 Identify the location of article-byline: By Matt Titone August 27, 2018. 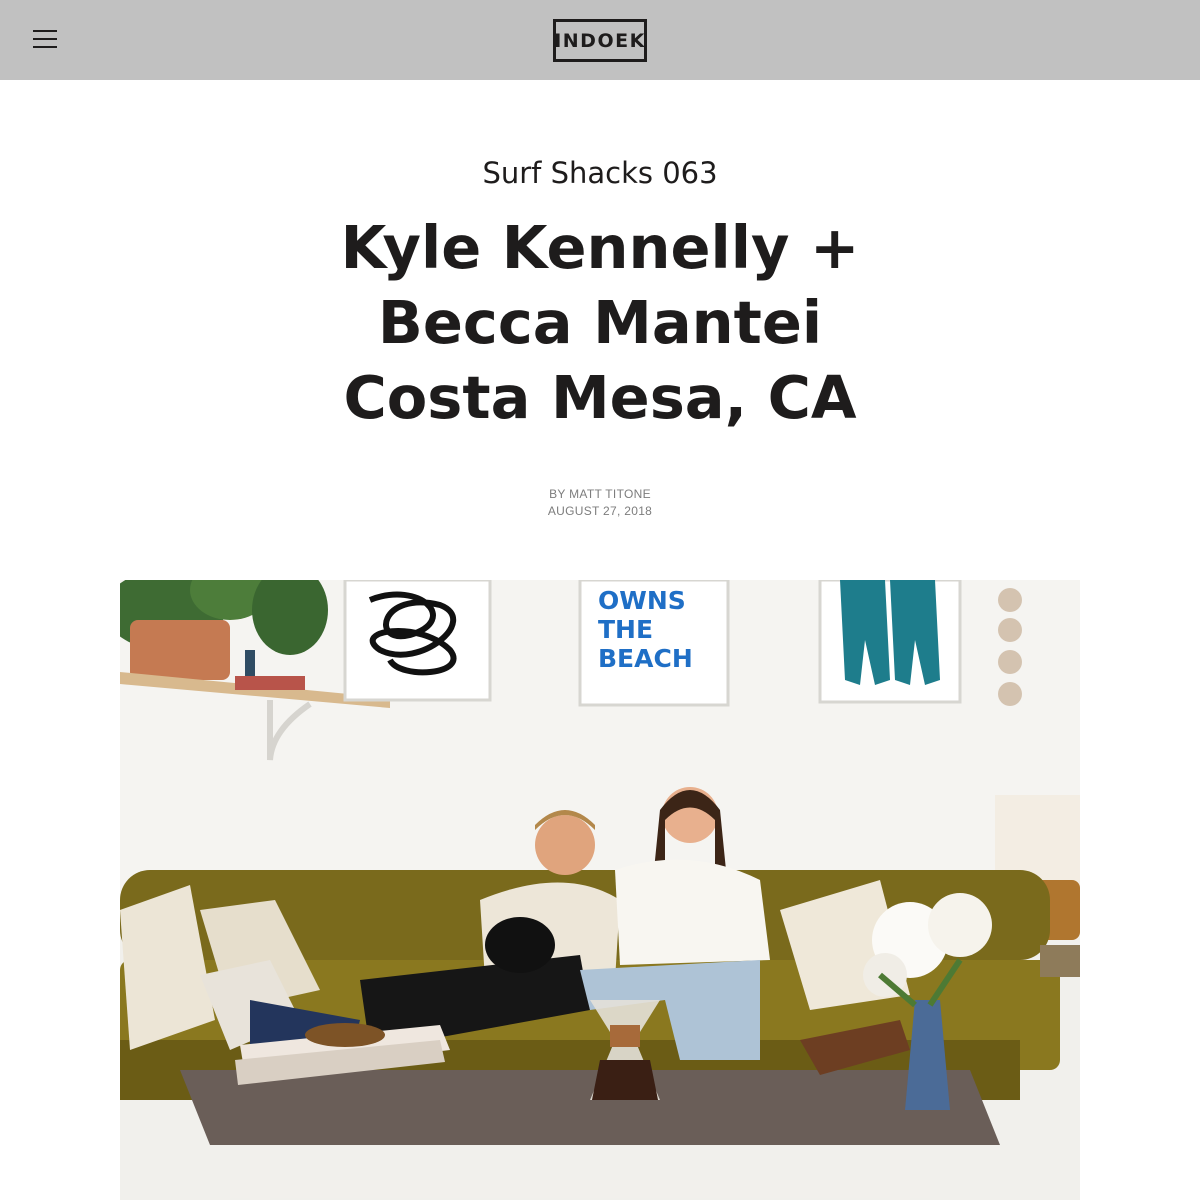
(600, 503).